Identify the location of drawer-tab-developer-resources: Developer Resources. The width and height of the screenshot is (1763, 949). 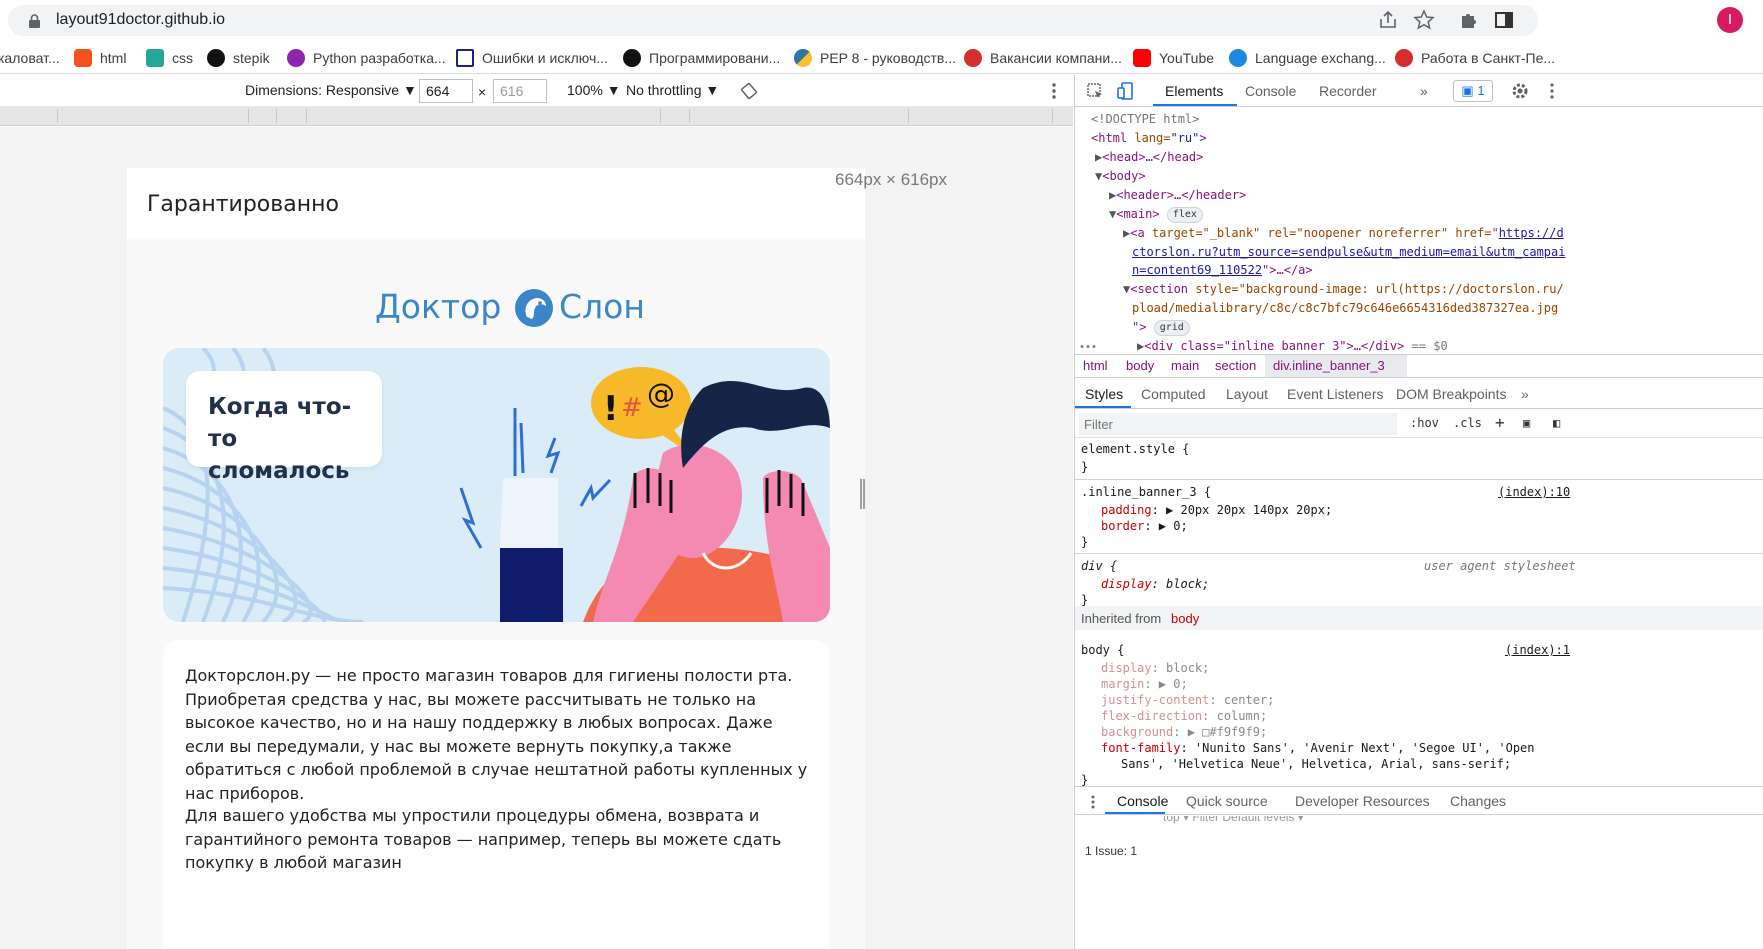
(1362, 801).